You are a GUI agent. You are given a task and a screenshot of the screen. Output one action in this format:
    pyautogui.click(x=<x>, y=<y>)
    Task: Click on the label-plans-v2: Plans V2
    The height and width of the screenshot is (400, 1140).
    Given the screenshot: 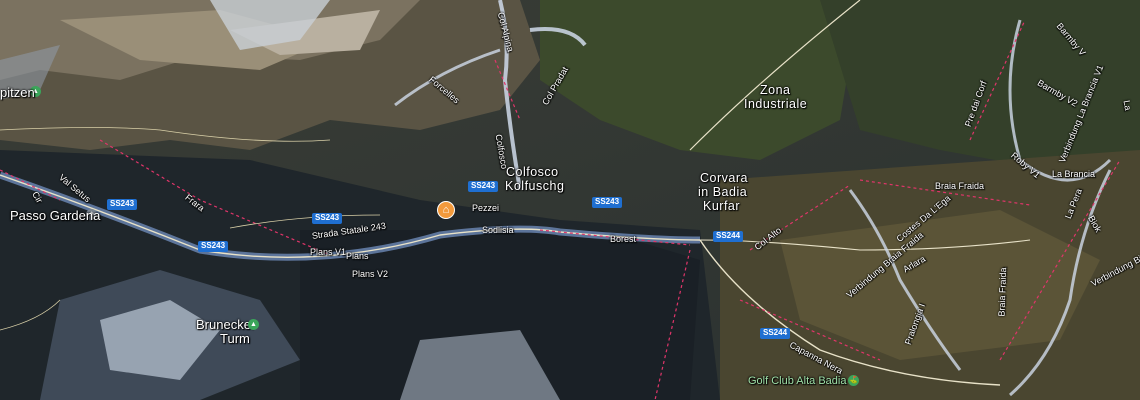 What is the action you would take?
    pyautogui.click(x=370, y=274)
    